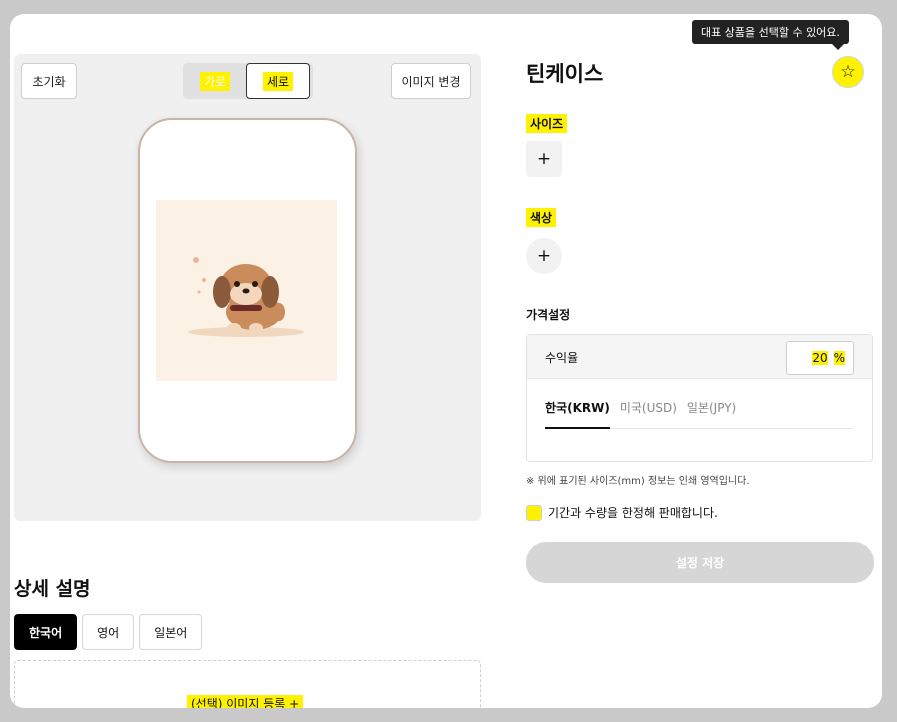 Image resolution: width=897 pixels, height=722 pixels. What do you see at coordinates (699, 398) in the screenshot?
I see `price-settings-box: 수익율 20 % 한국(KRW) 미국(USD) 일본(JPY)` at bounding box center [699, 398].